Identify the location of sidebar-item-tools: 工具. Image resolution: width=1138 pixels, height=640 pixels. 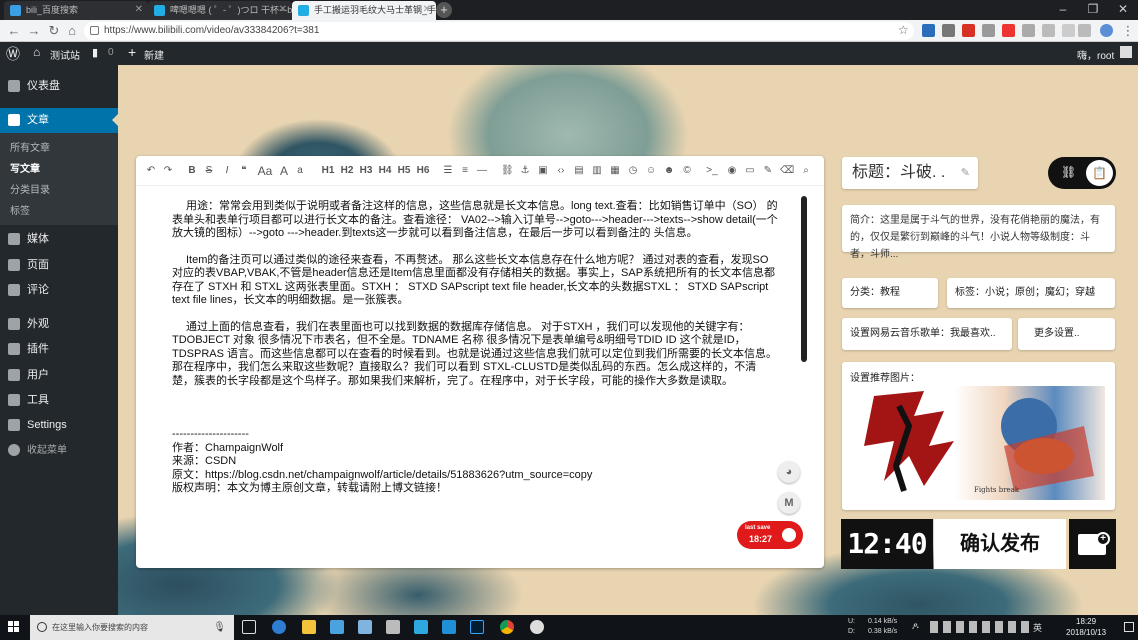
(59, 400).